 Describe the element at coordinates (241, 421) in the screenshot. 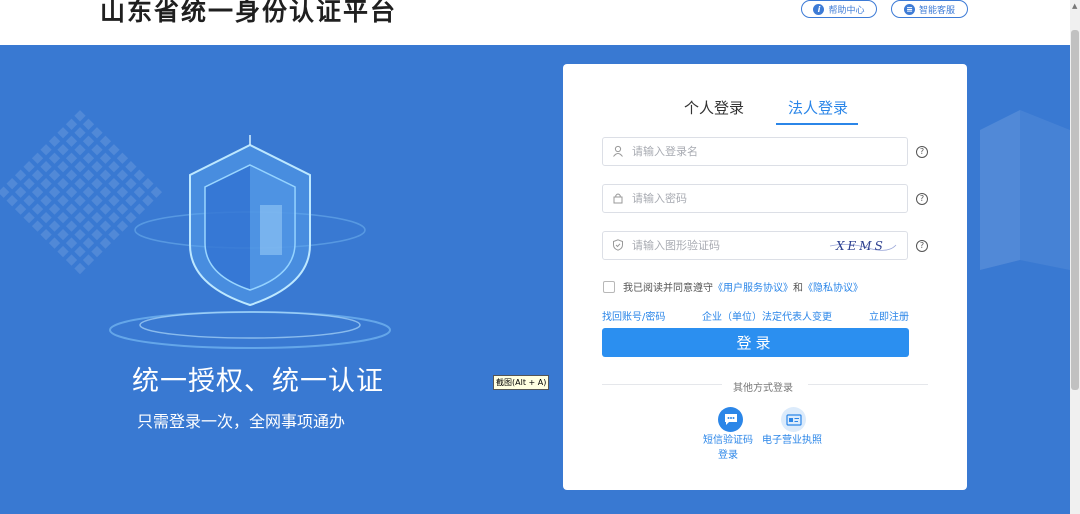

I see `slogan-sub: 只需登录一次，全网事项通办` at that location.